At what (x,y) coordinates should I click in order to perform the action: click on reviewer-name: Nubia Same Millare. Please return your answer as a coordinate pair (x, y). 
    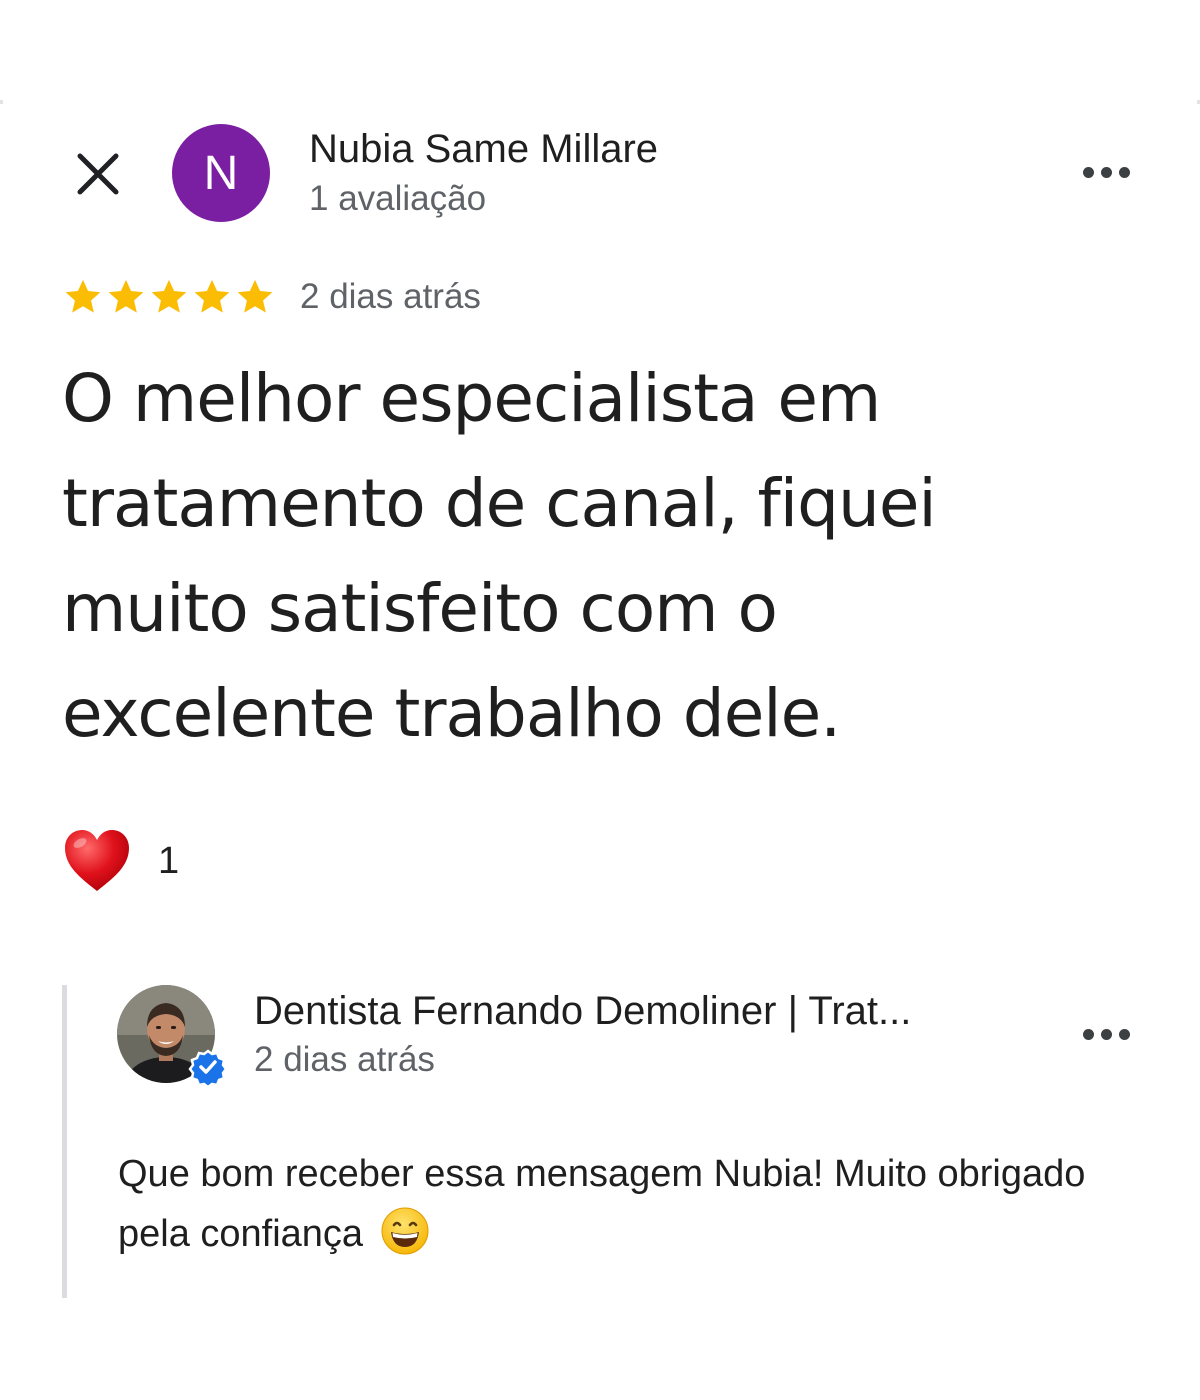
    Looking at the image, I should click on (483, 149).